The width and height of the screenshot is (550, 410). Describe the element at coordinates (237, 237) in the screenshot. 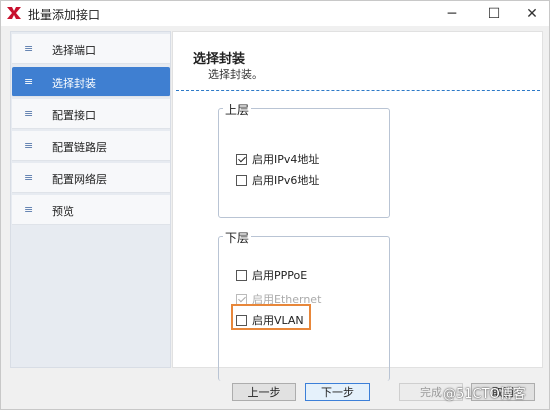

I see `group-legend: 下层` at that location.